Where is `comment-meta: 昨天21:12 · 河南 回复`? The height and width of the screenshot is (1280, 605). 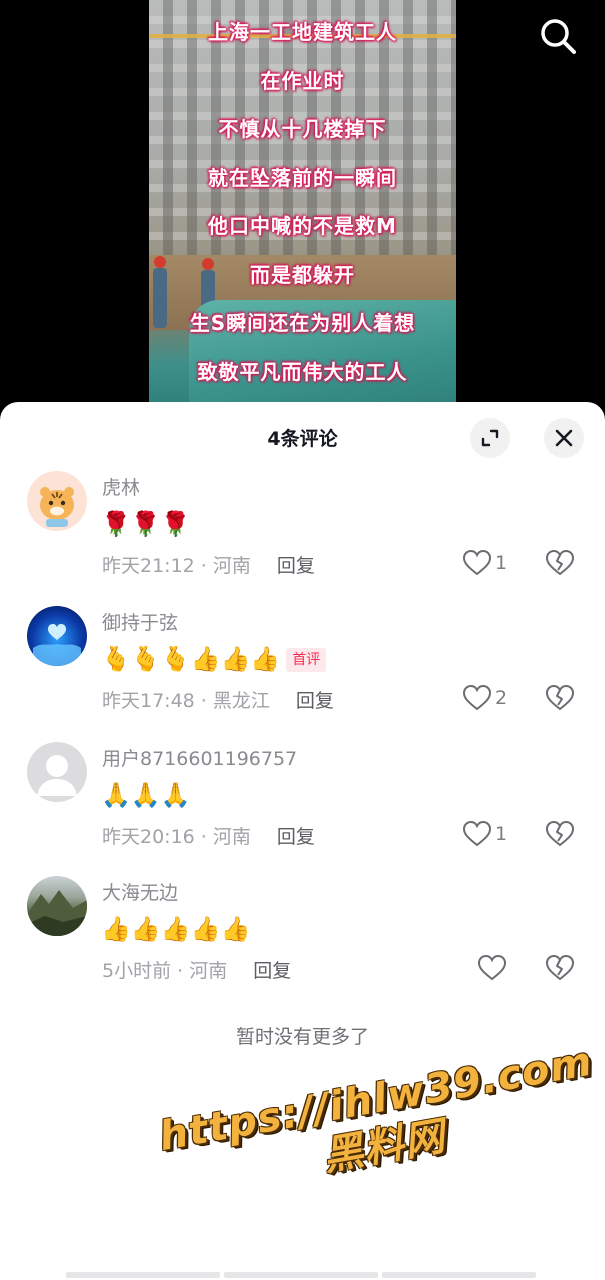
comment-meta: 昨天21:12 · 河南 回复 is located at coordinates (208, 564).